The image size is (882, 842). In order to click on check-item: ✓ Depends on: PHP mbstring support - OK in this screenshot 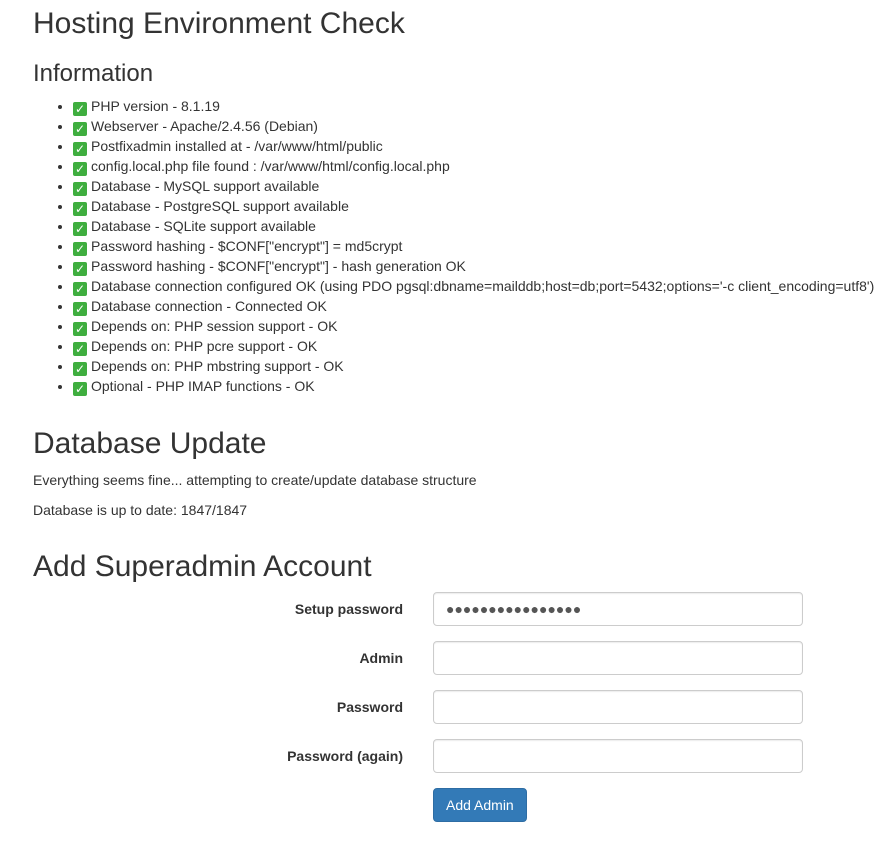, I will do `click(473, 366)`.